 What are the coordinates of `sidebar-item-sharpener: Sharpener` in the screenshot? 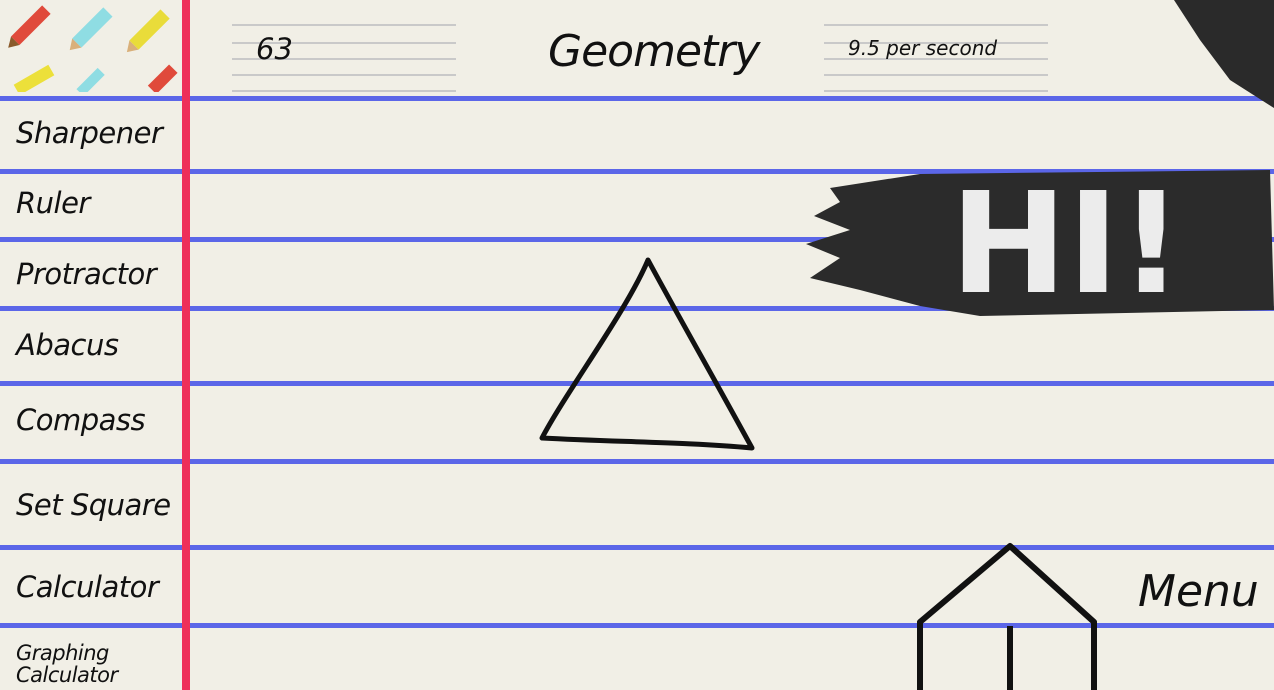 It's located at (89, 133).